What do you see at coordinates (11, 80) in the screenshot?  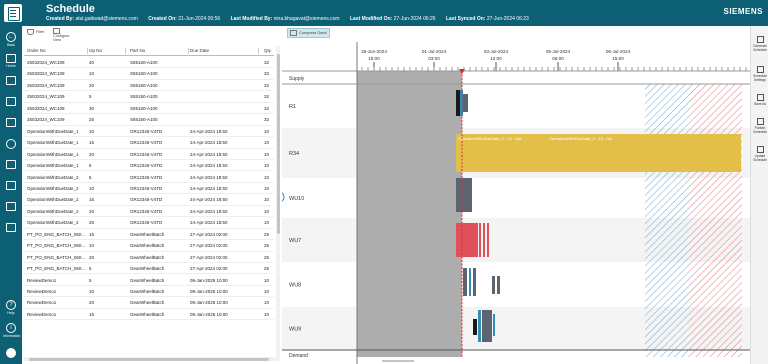 I see `nav-schedule` at bounding box center [11, 80].